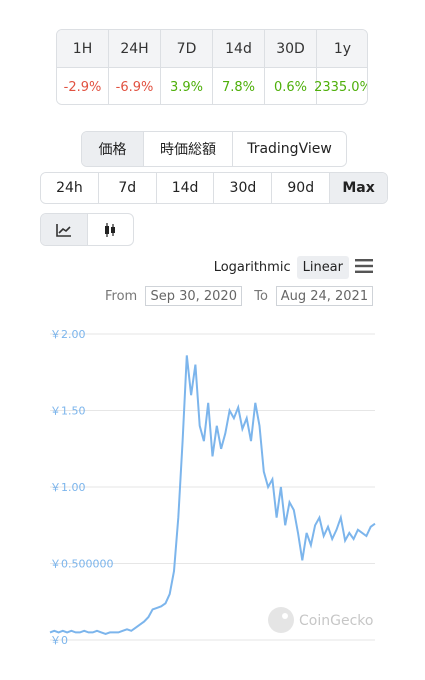 This screenshot has width=425, height=680. I want to click on perf-value-7d: 3.9%, so click(187, 86).